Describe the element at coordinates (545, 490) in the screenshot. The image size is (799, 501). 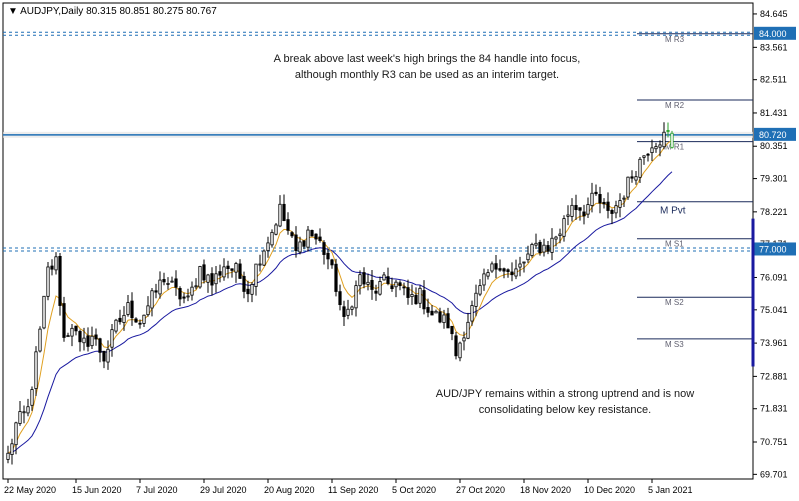
I see `x-tick-label-8: 18 Nov 2020` at that location.